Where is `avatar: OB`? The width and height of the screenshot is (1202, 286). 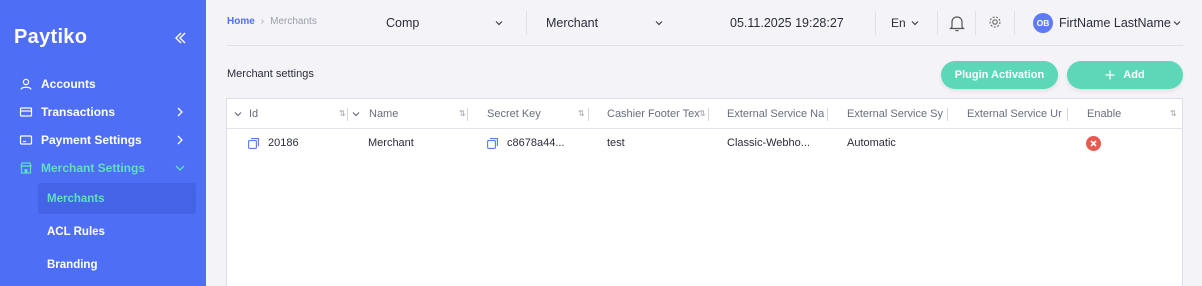
avatar: OB is located at coordinates (1043, 23).